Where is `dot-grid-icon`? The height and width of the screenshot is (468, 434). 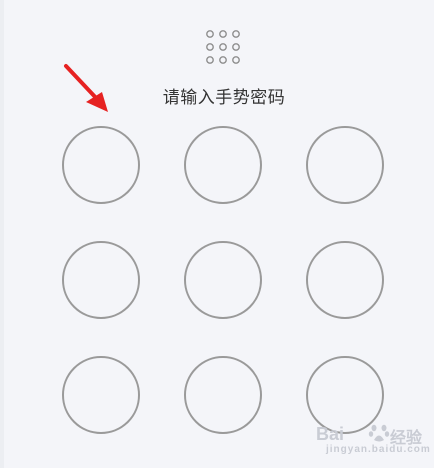 dot-grid-icon is located at coordinates (223, 47).